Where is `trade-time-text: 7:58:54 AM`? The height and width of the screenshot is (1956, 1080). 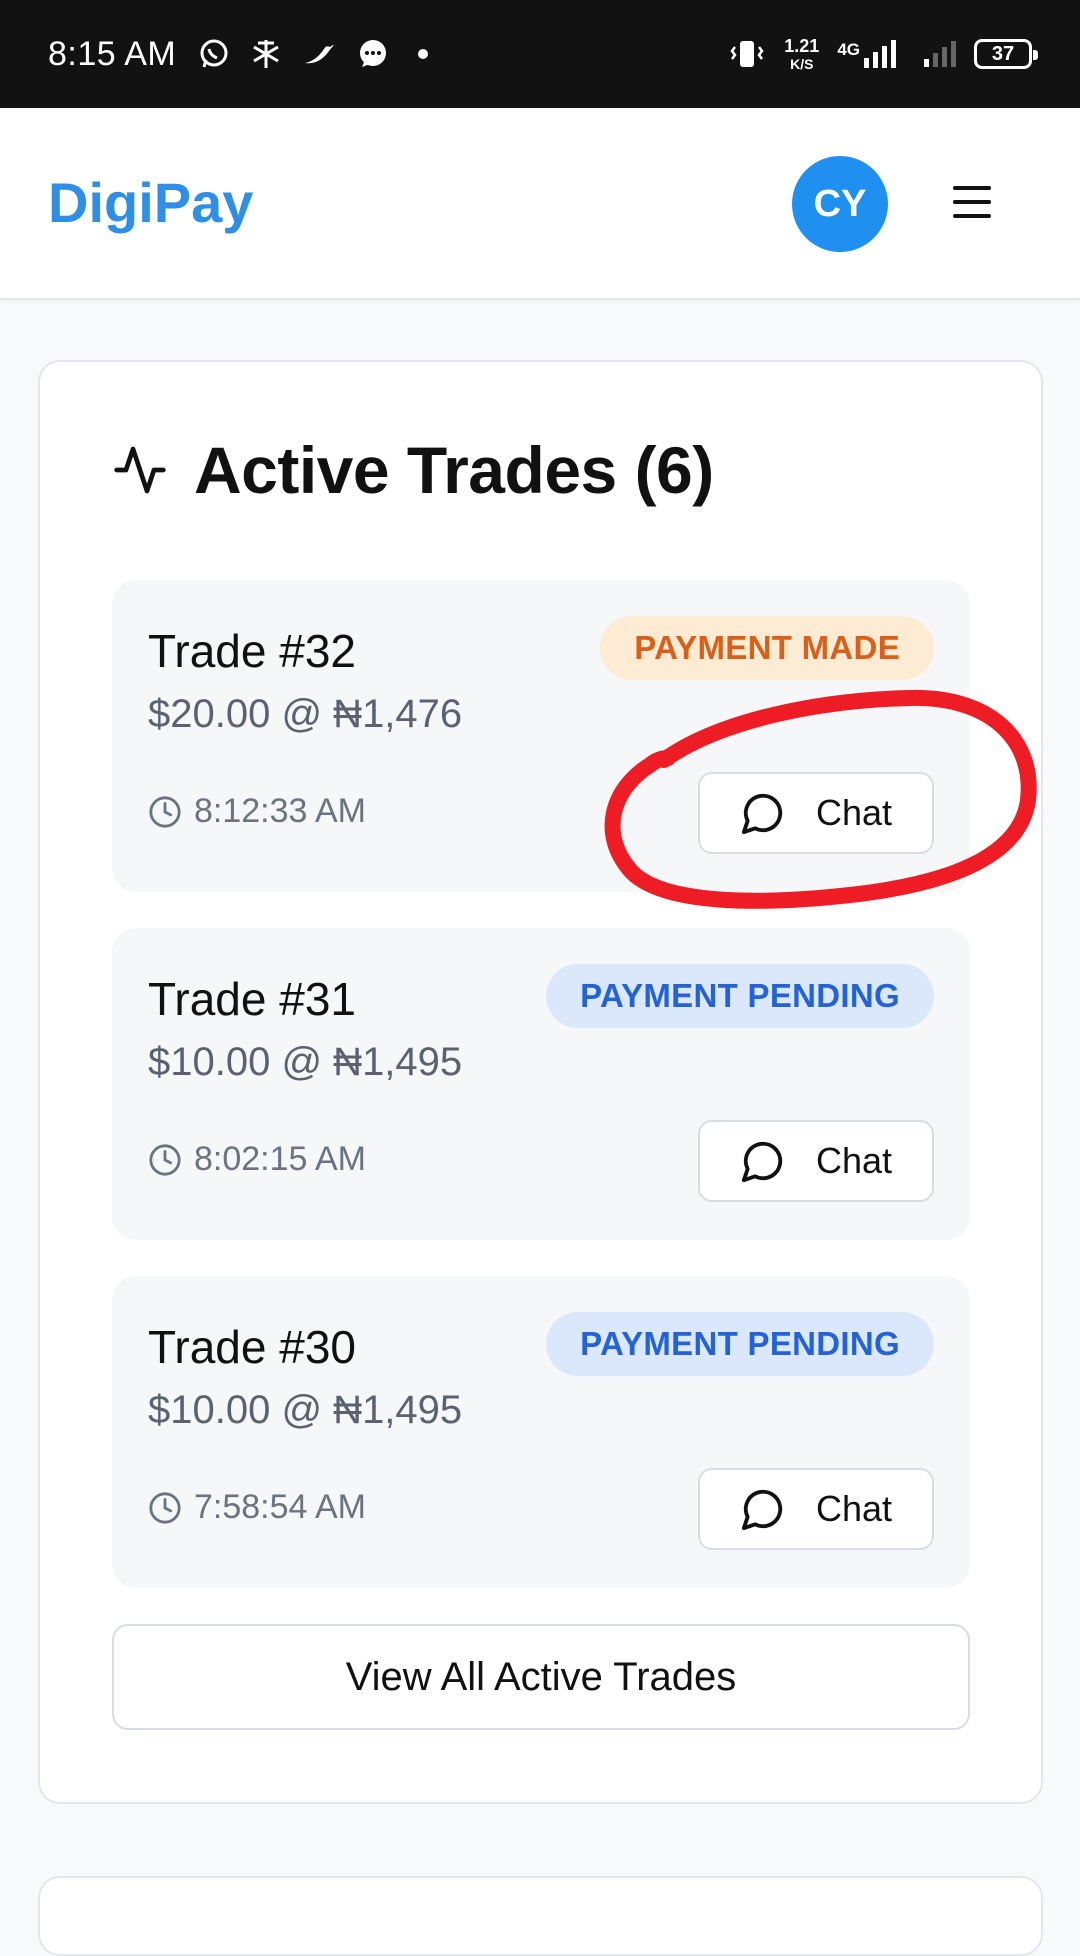 trade-time-text: 7:58:54 AM is located at coordinates (280, 1507).